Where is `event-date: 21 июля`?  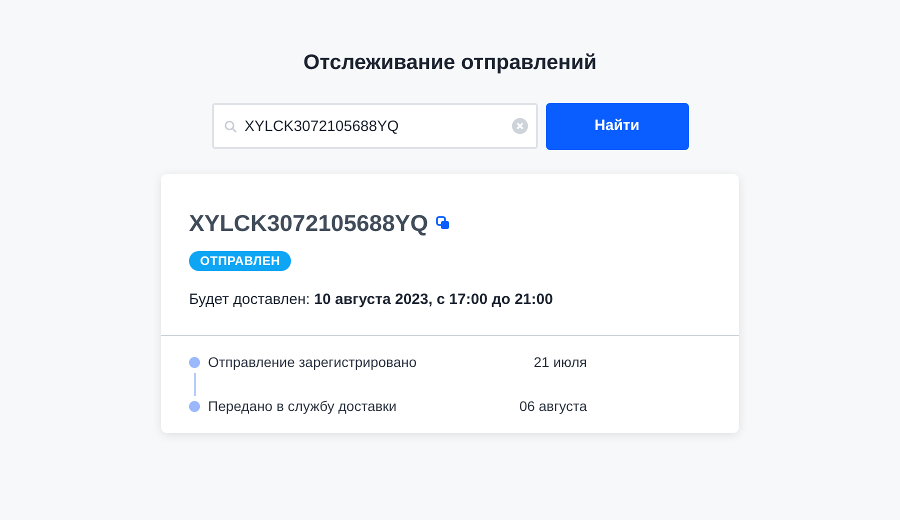
event-date: 21 июля is located at coordinates (560, 362).